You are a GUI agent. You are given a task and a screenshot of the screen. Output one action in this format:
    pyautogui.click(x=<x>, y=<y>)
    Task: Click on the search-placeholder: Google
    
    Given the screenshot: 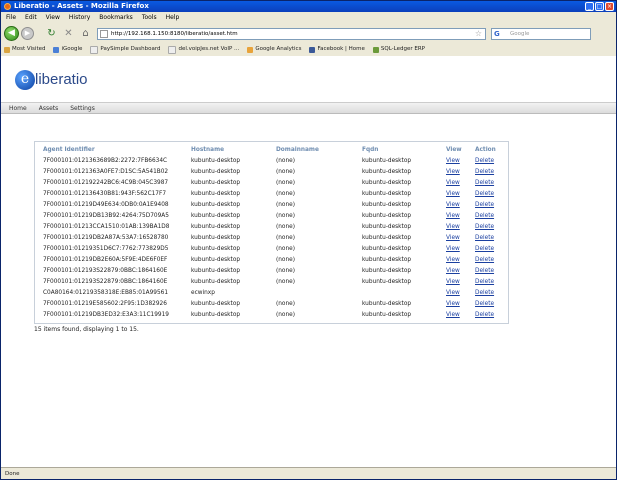 What is the action you would take?
    pyautogui.click(x=520, y=34)
    